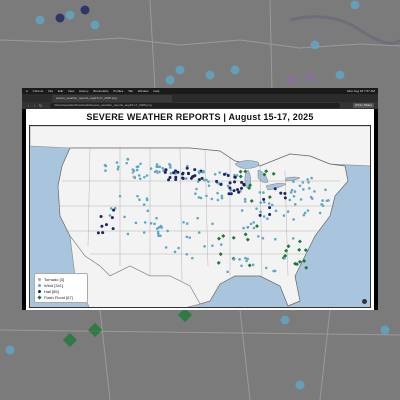 The height and width of the screenshot is (400, 400). Describe the element at coordinates (28, 105) in the screenshot. I see `back-arrow-icon: ‹` at that location.